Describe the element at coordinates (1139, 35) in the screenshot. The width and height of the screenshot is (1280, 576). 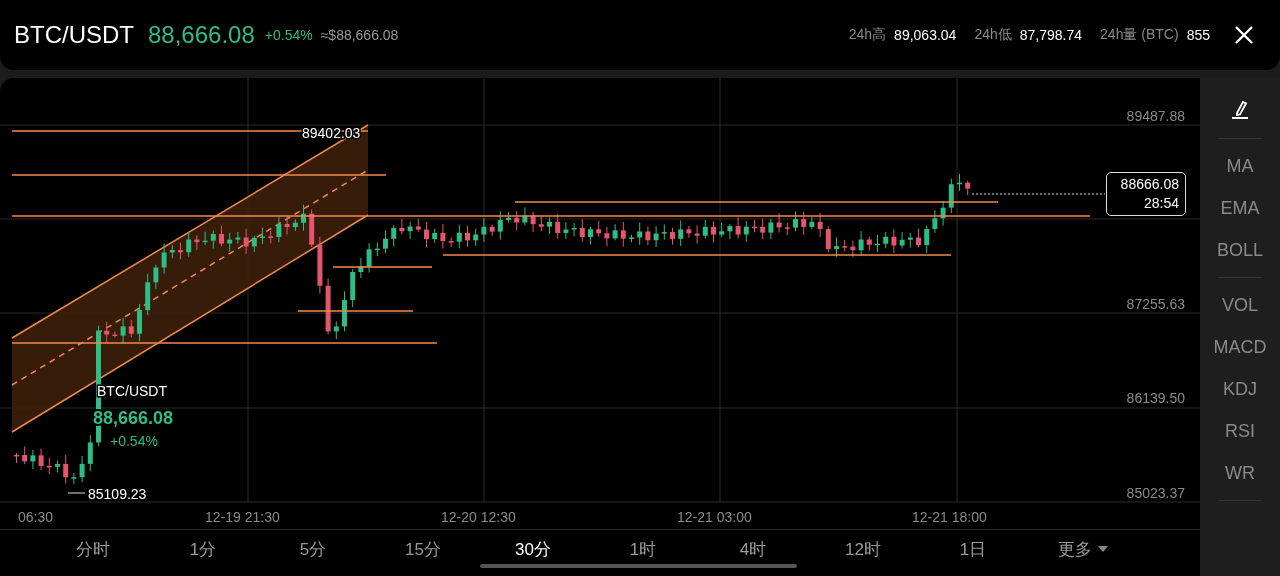
I see `stat-label: 24h量 (BTC)` at that location.